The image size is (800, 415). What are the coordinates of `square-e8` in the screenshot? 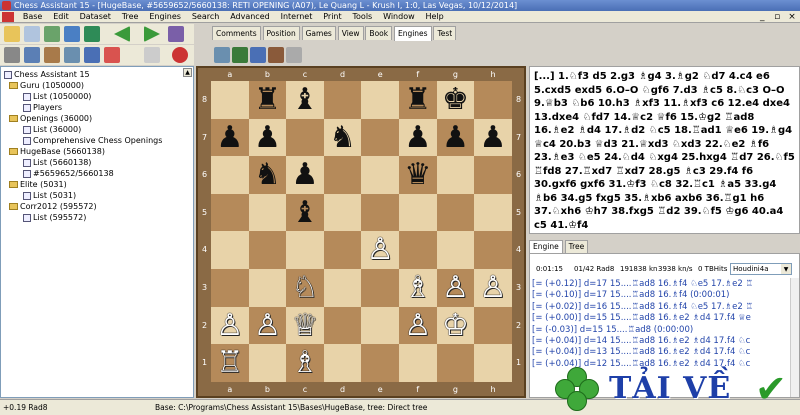 It's located at (380, 100).